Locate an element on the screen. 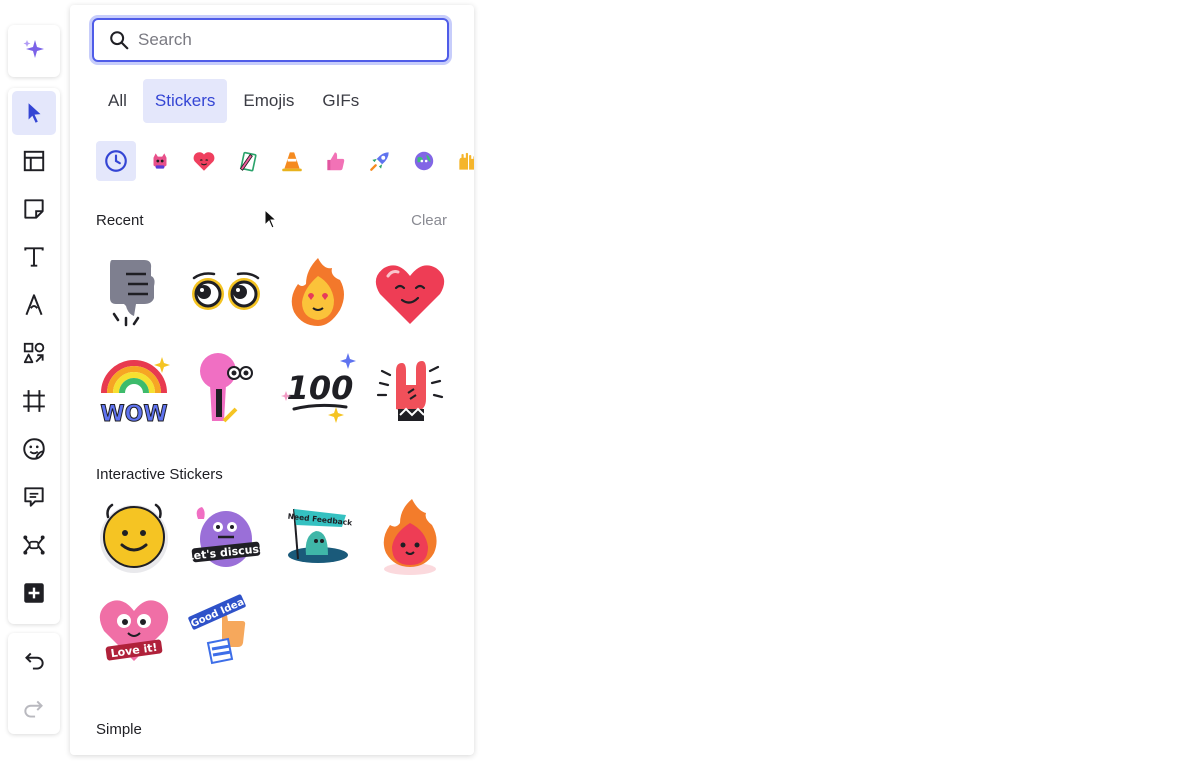  clock-icon is located at coordinates (116, 161).